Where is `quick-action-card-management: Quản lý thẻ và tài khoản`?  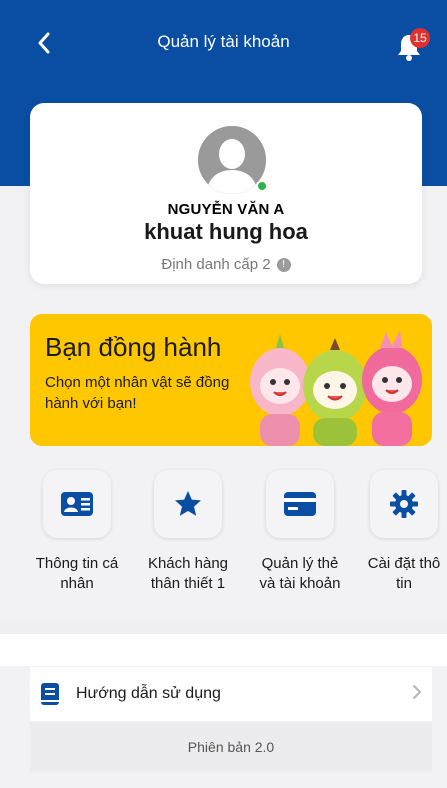 quick-action-card-management: Quản lý thẻ và tài khoản is located at coordinates (300, 532).